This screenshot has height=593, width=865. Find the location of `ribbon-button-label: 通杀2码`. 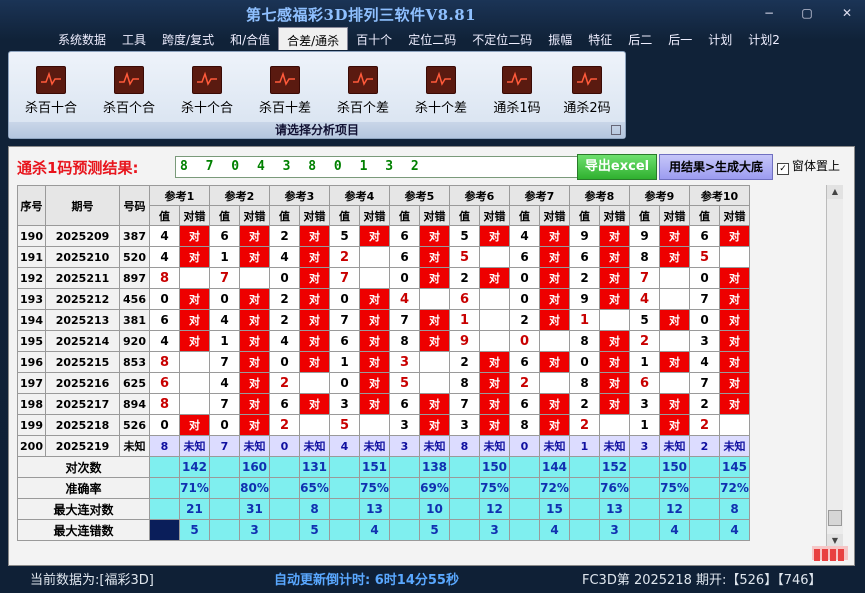

ribbon-button-label: 通杀2码 is located at coordinates (587, 108).